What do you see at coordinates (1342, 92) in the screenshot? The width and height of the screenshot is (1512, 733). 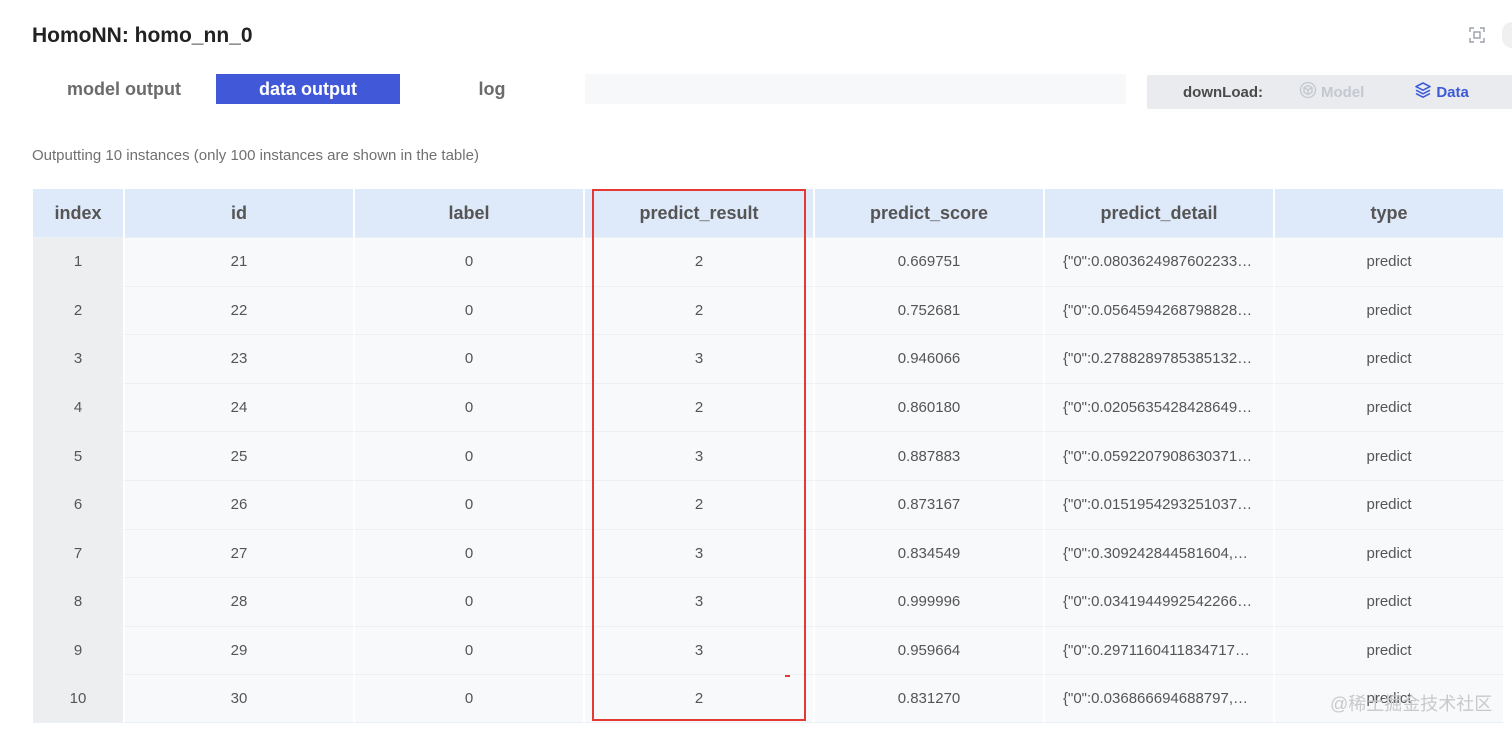 I see `download-model-label: Model` at bounding box center [1342, 92].